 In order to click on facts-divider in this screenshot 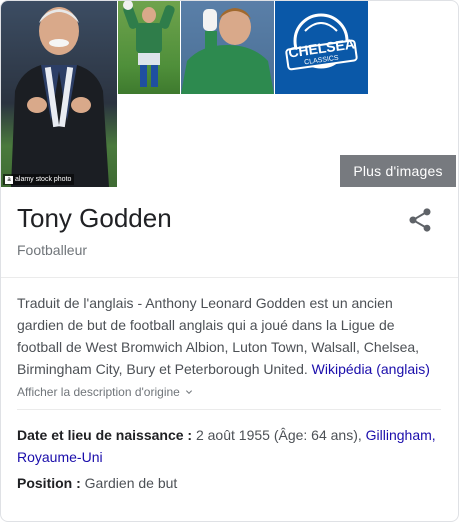, I will do `click(229, 409)`.